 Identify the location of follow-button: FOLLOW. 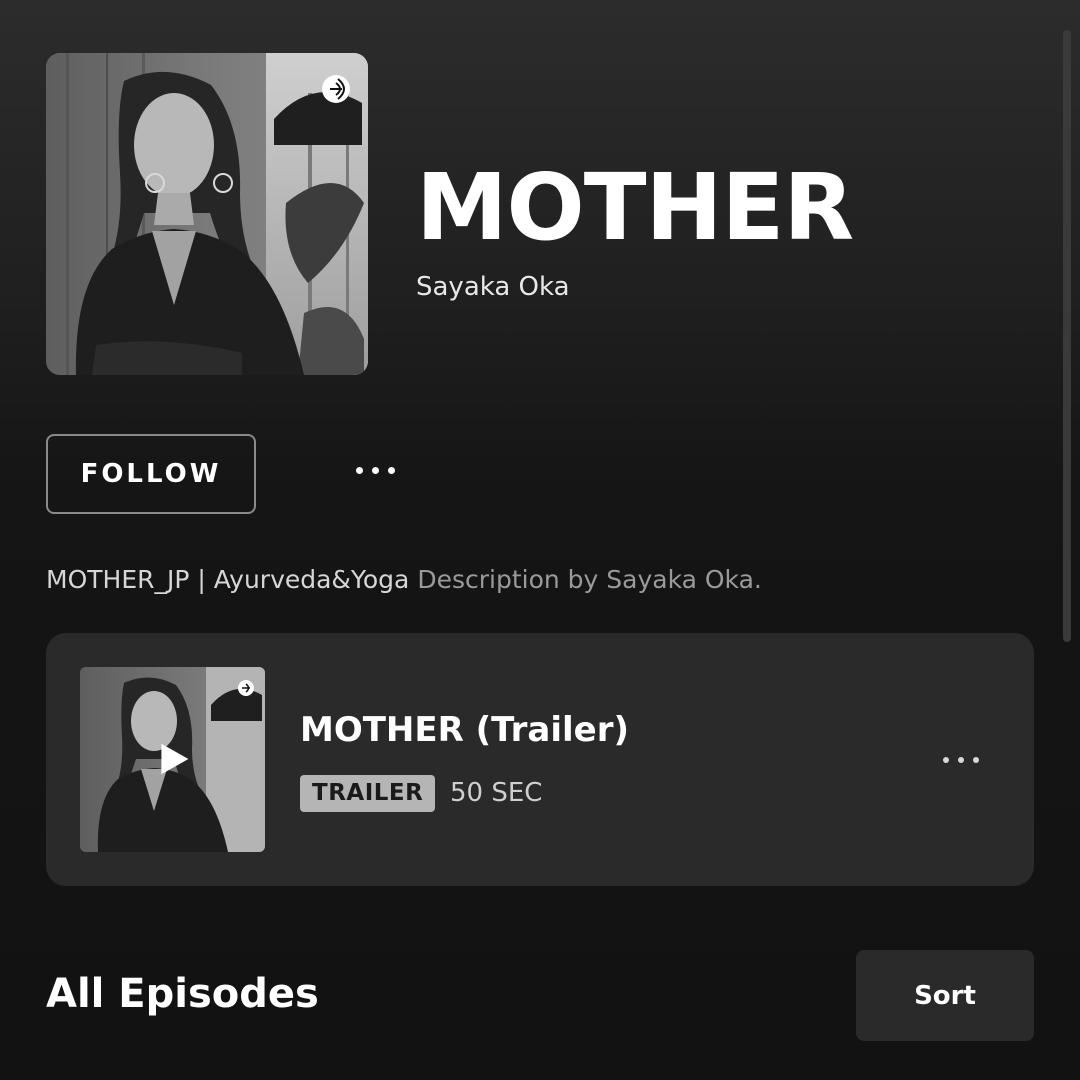
(151, 474).